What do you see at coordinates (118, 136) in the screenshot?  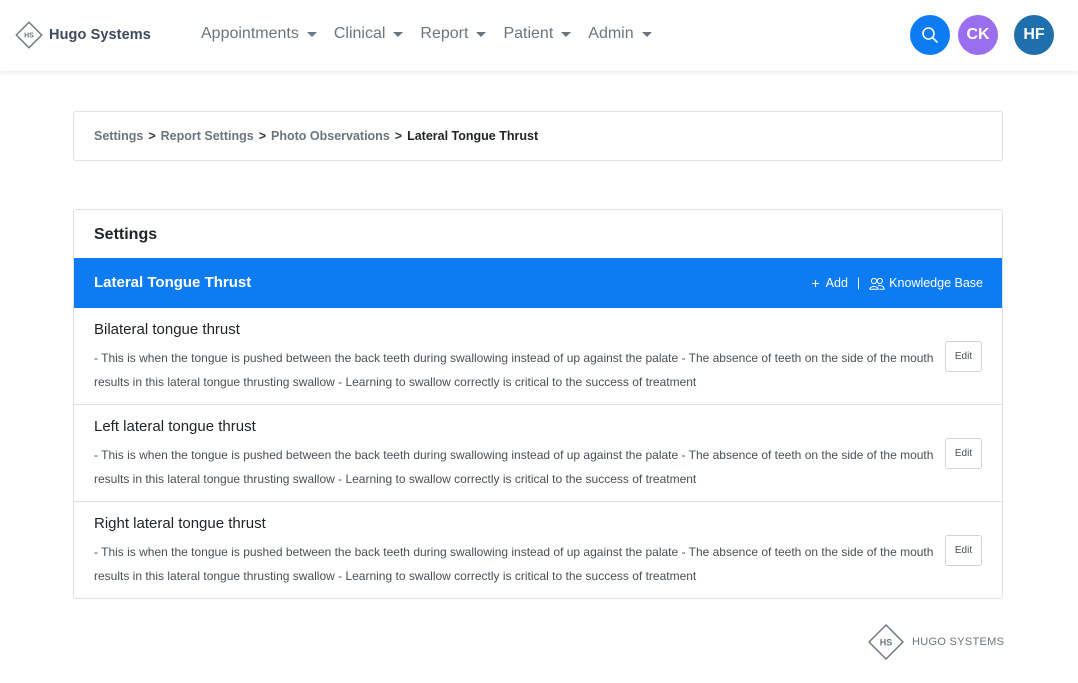 I see `breadcrumb-link-settings: Settings` at bounding box center [118, 136].